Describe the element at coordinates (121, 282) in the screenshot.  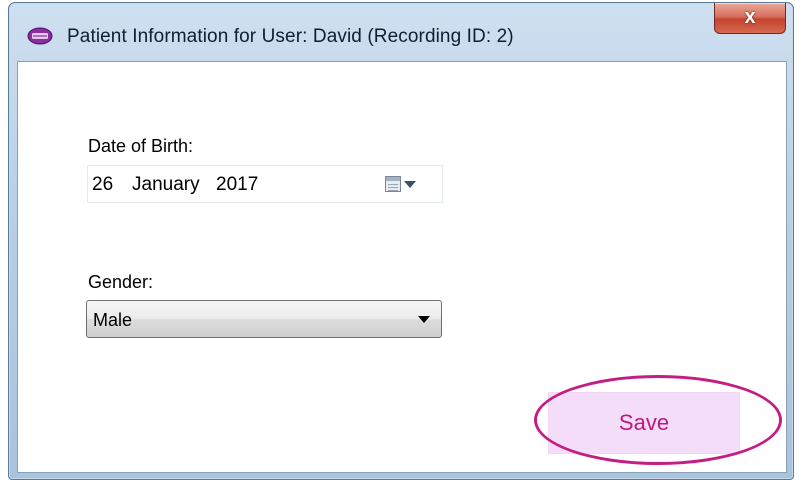
I see `gender-label: Gender:` at that location.